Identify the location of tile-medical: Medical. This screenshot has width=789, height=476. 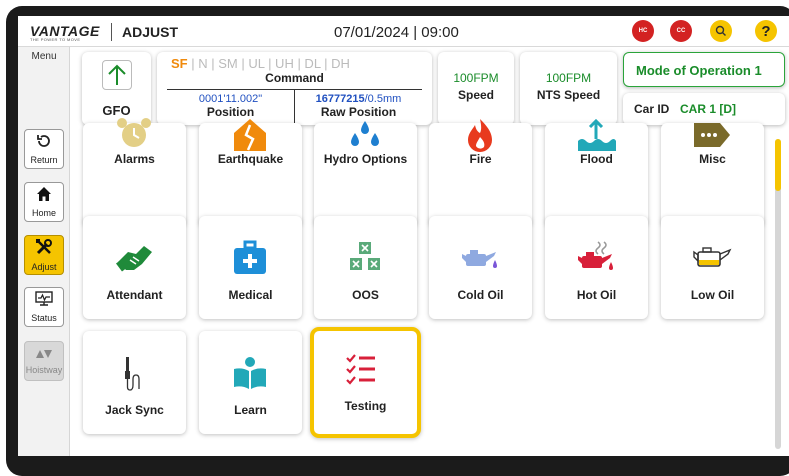
(250, 267).